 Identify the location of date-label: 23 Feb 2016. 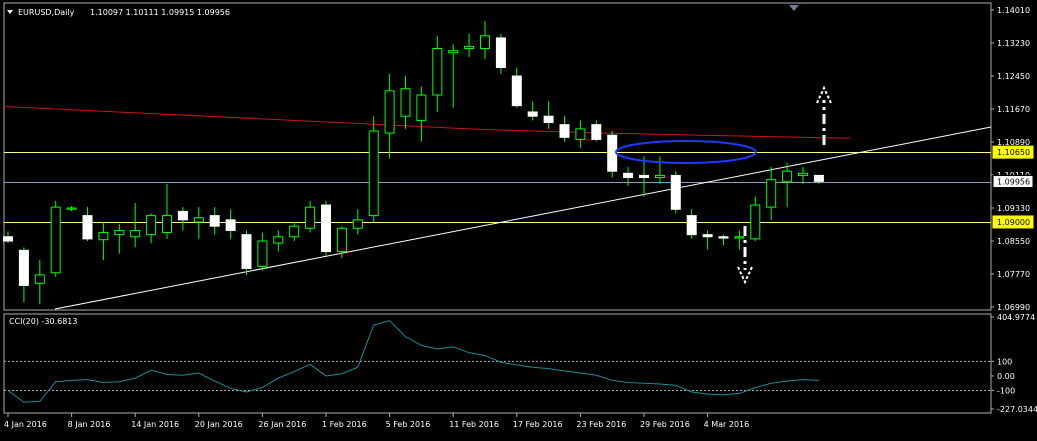
(601, 424).